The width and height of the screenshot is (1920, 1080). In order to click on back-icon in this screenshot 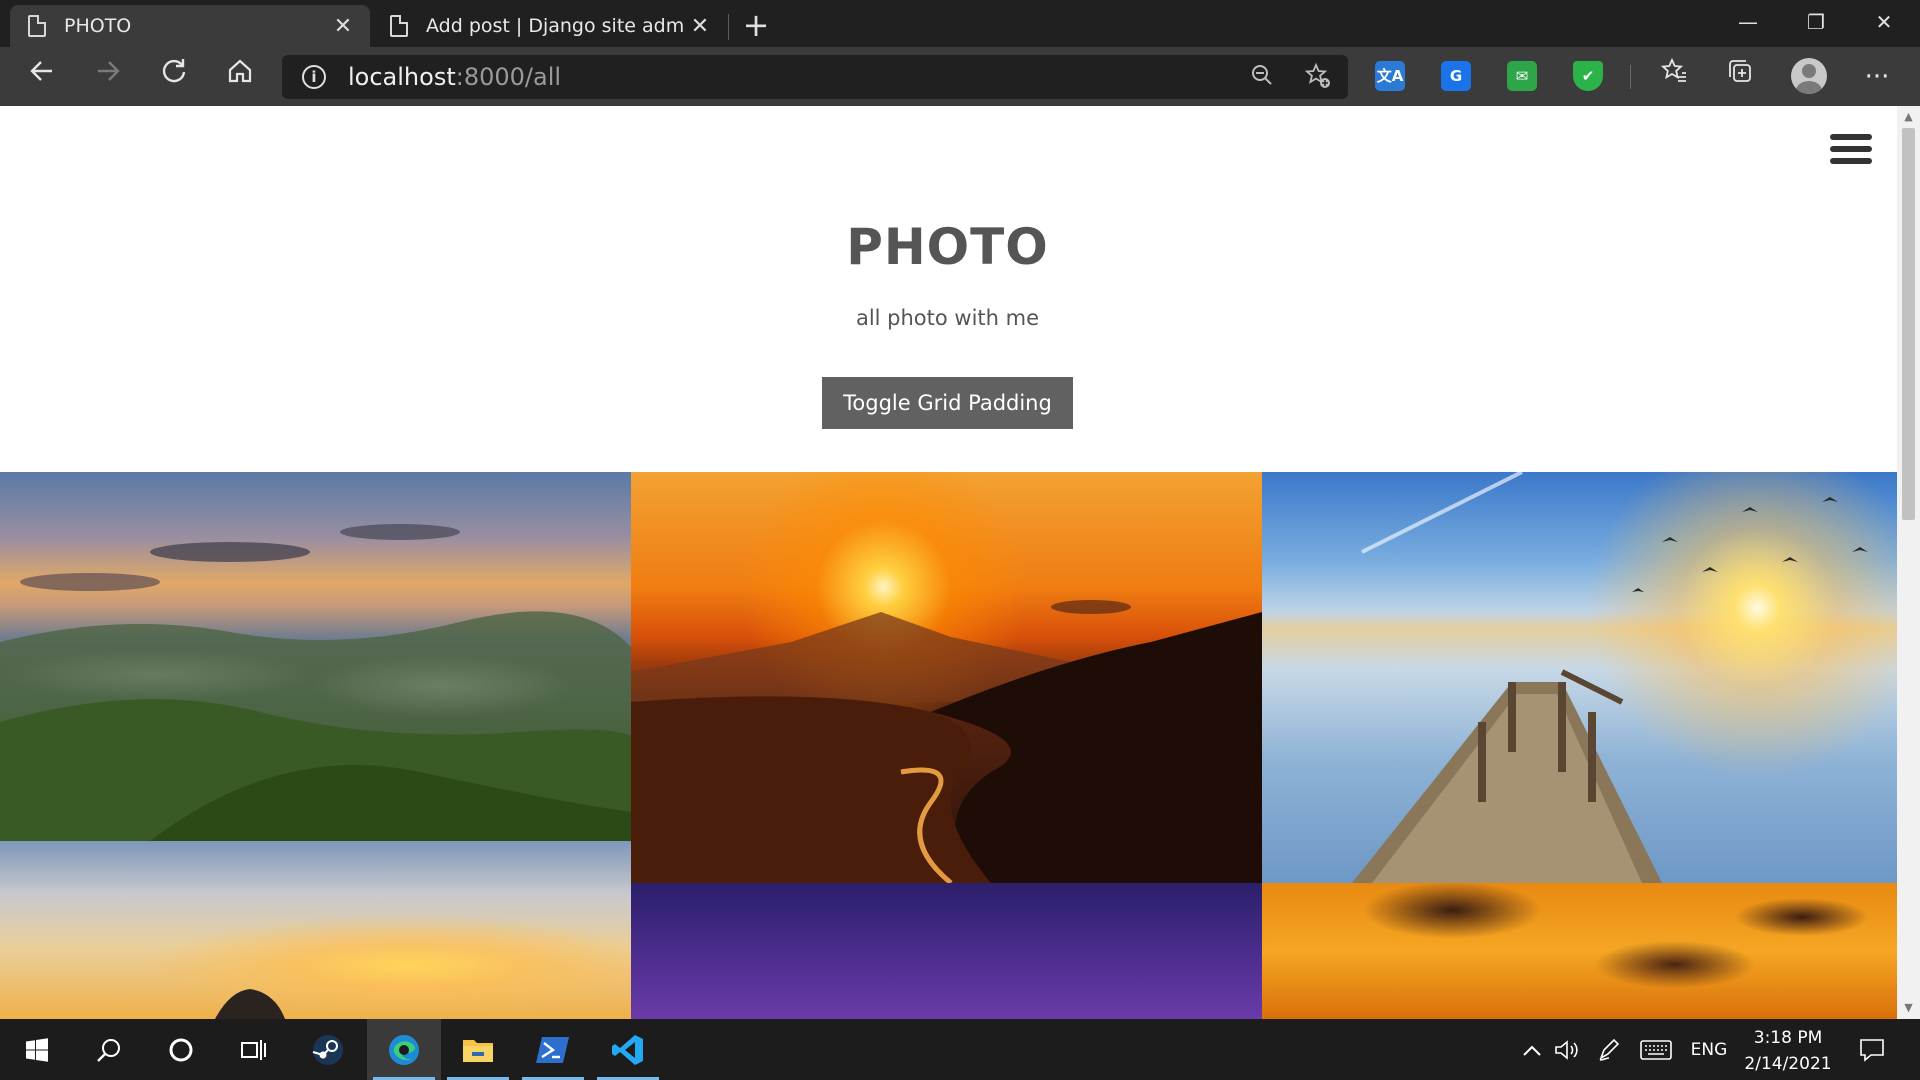, I will do `click(42, 77)`.